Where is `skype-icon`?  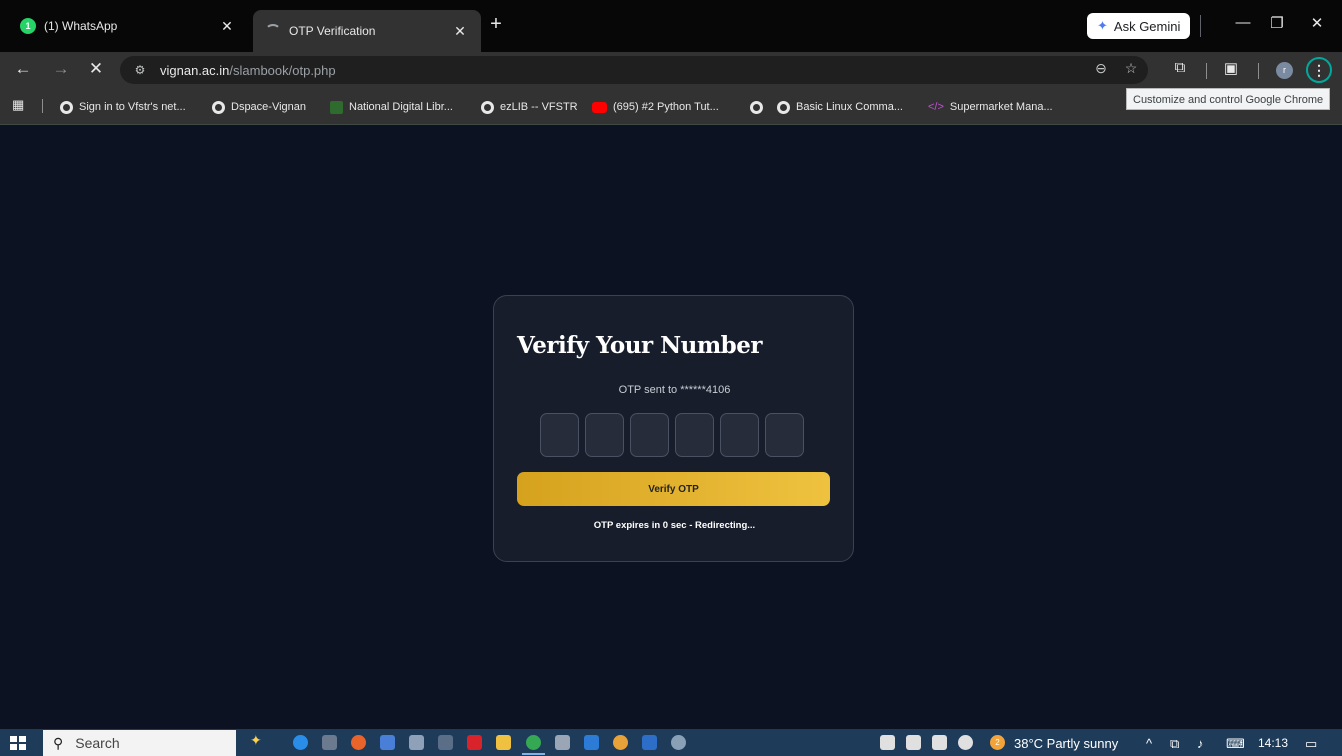 skype-icon is located at coordinates (300, 742).